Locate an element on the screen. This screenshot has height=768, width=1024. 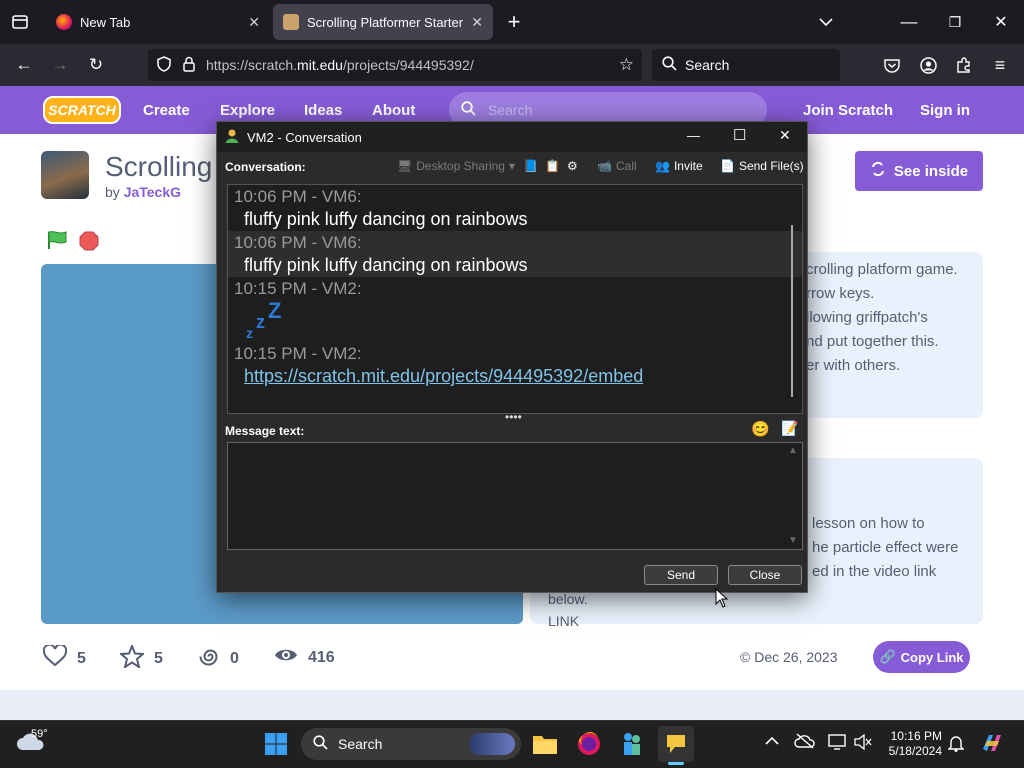
scroll-up-arrow-icon: ▲ is located at coordinates (793, 450).